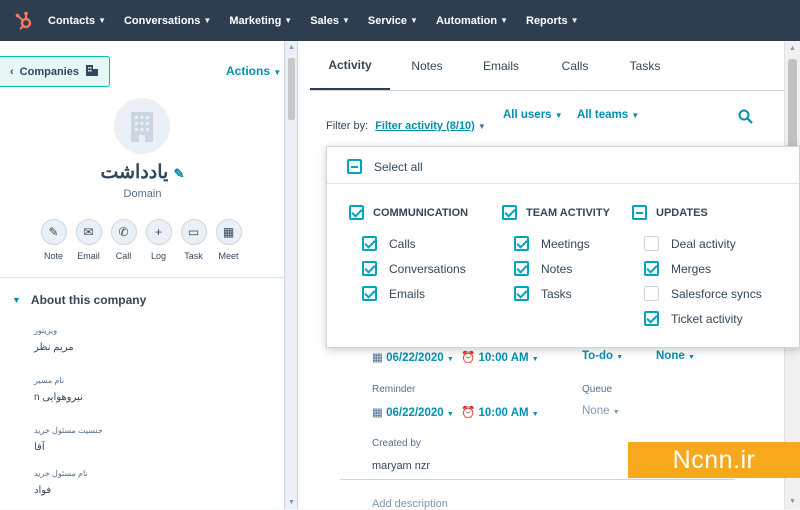 This screenshot has height=510, width=800. What do you see at coordinates (54, 339) in the screenshot?
I see `property-visitor: ویزیتور مریم نظر` at bounding box center [54, 339].